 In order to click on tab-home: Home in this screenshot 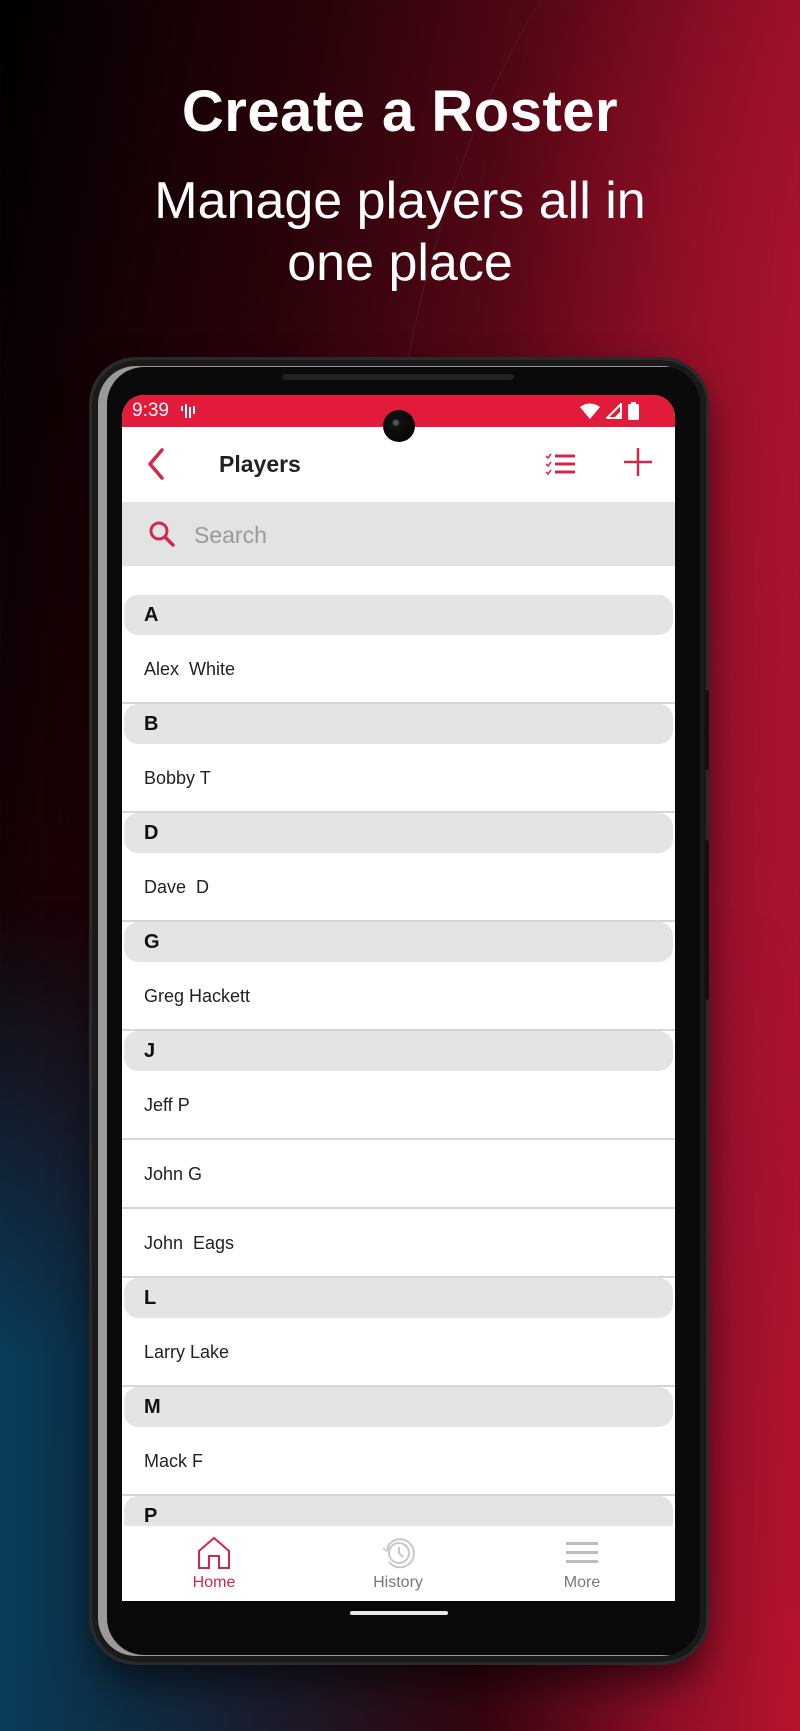, I will do `click(214, 1563)`.